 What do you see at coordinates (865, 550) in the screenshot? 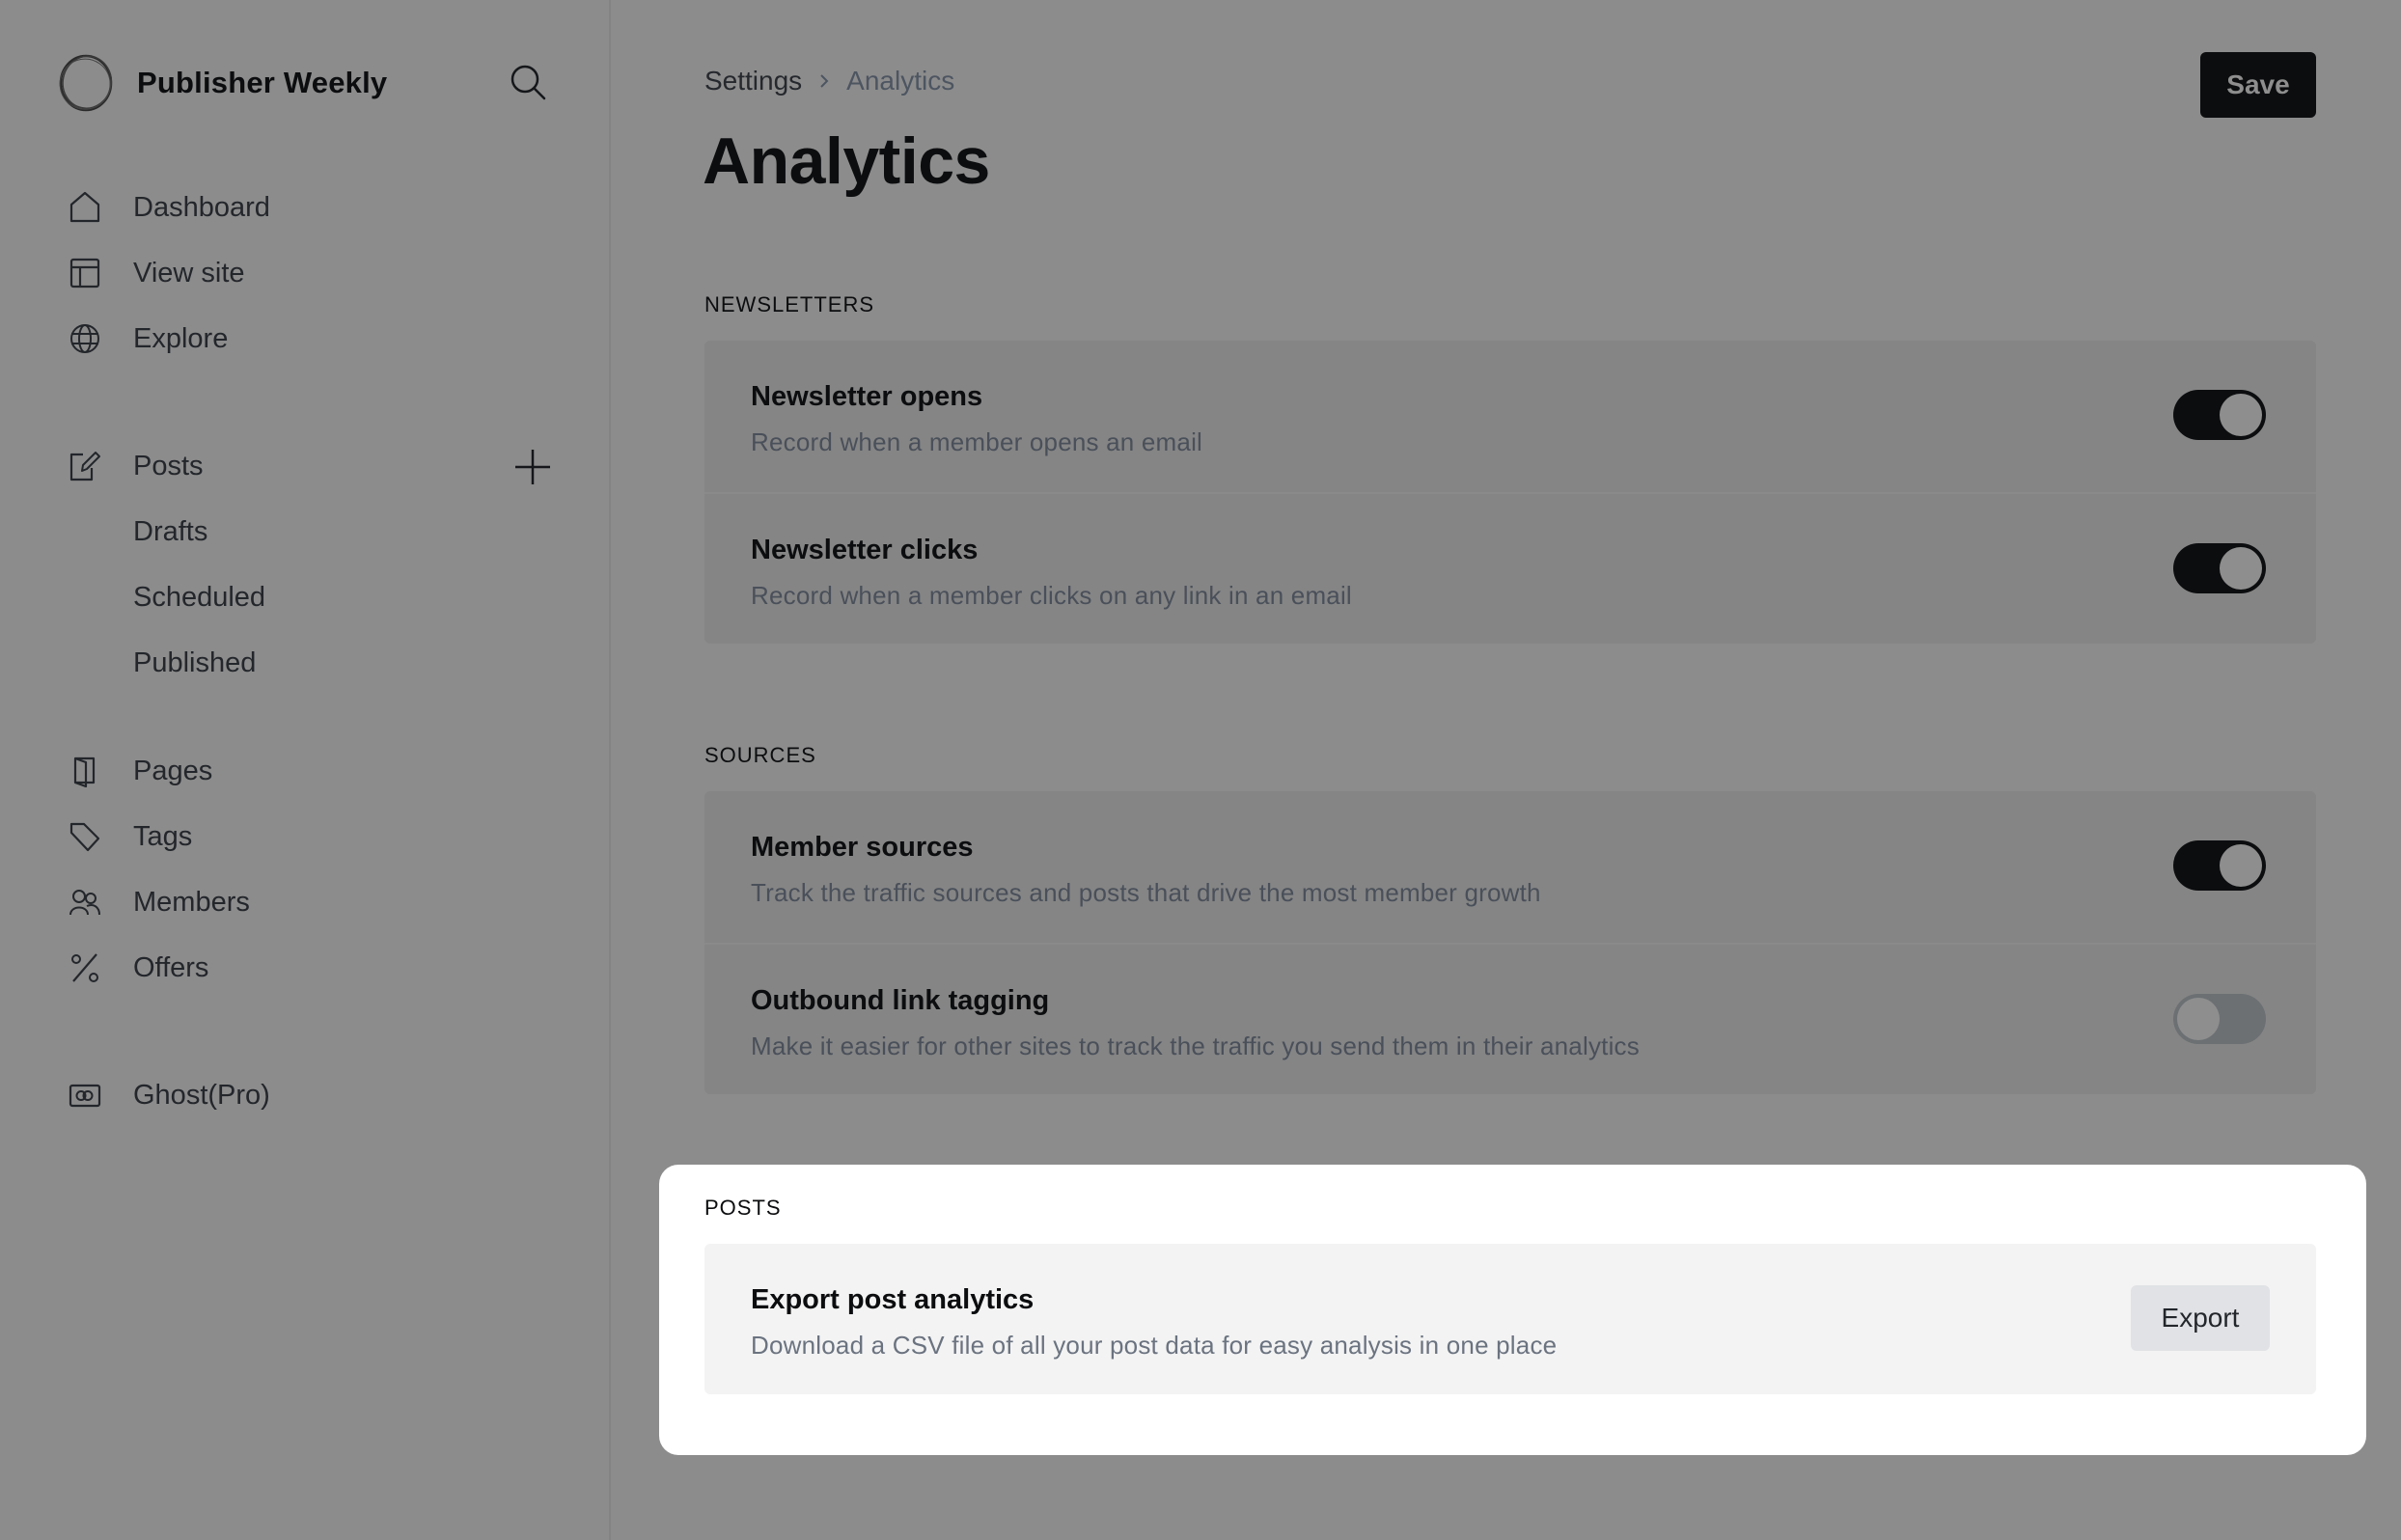
I see `setting-title: Newsletter clicks` at bounding box center [865, 550].